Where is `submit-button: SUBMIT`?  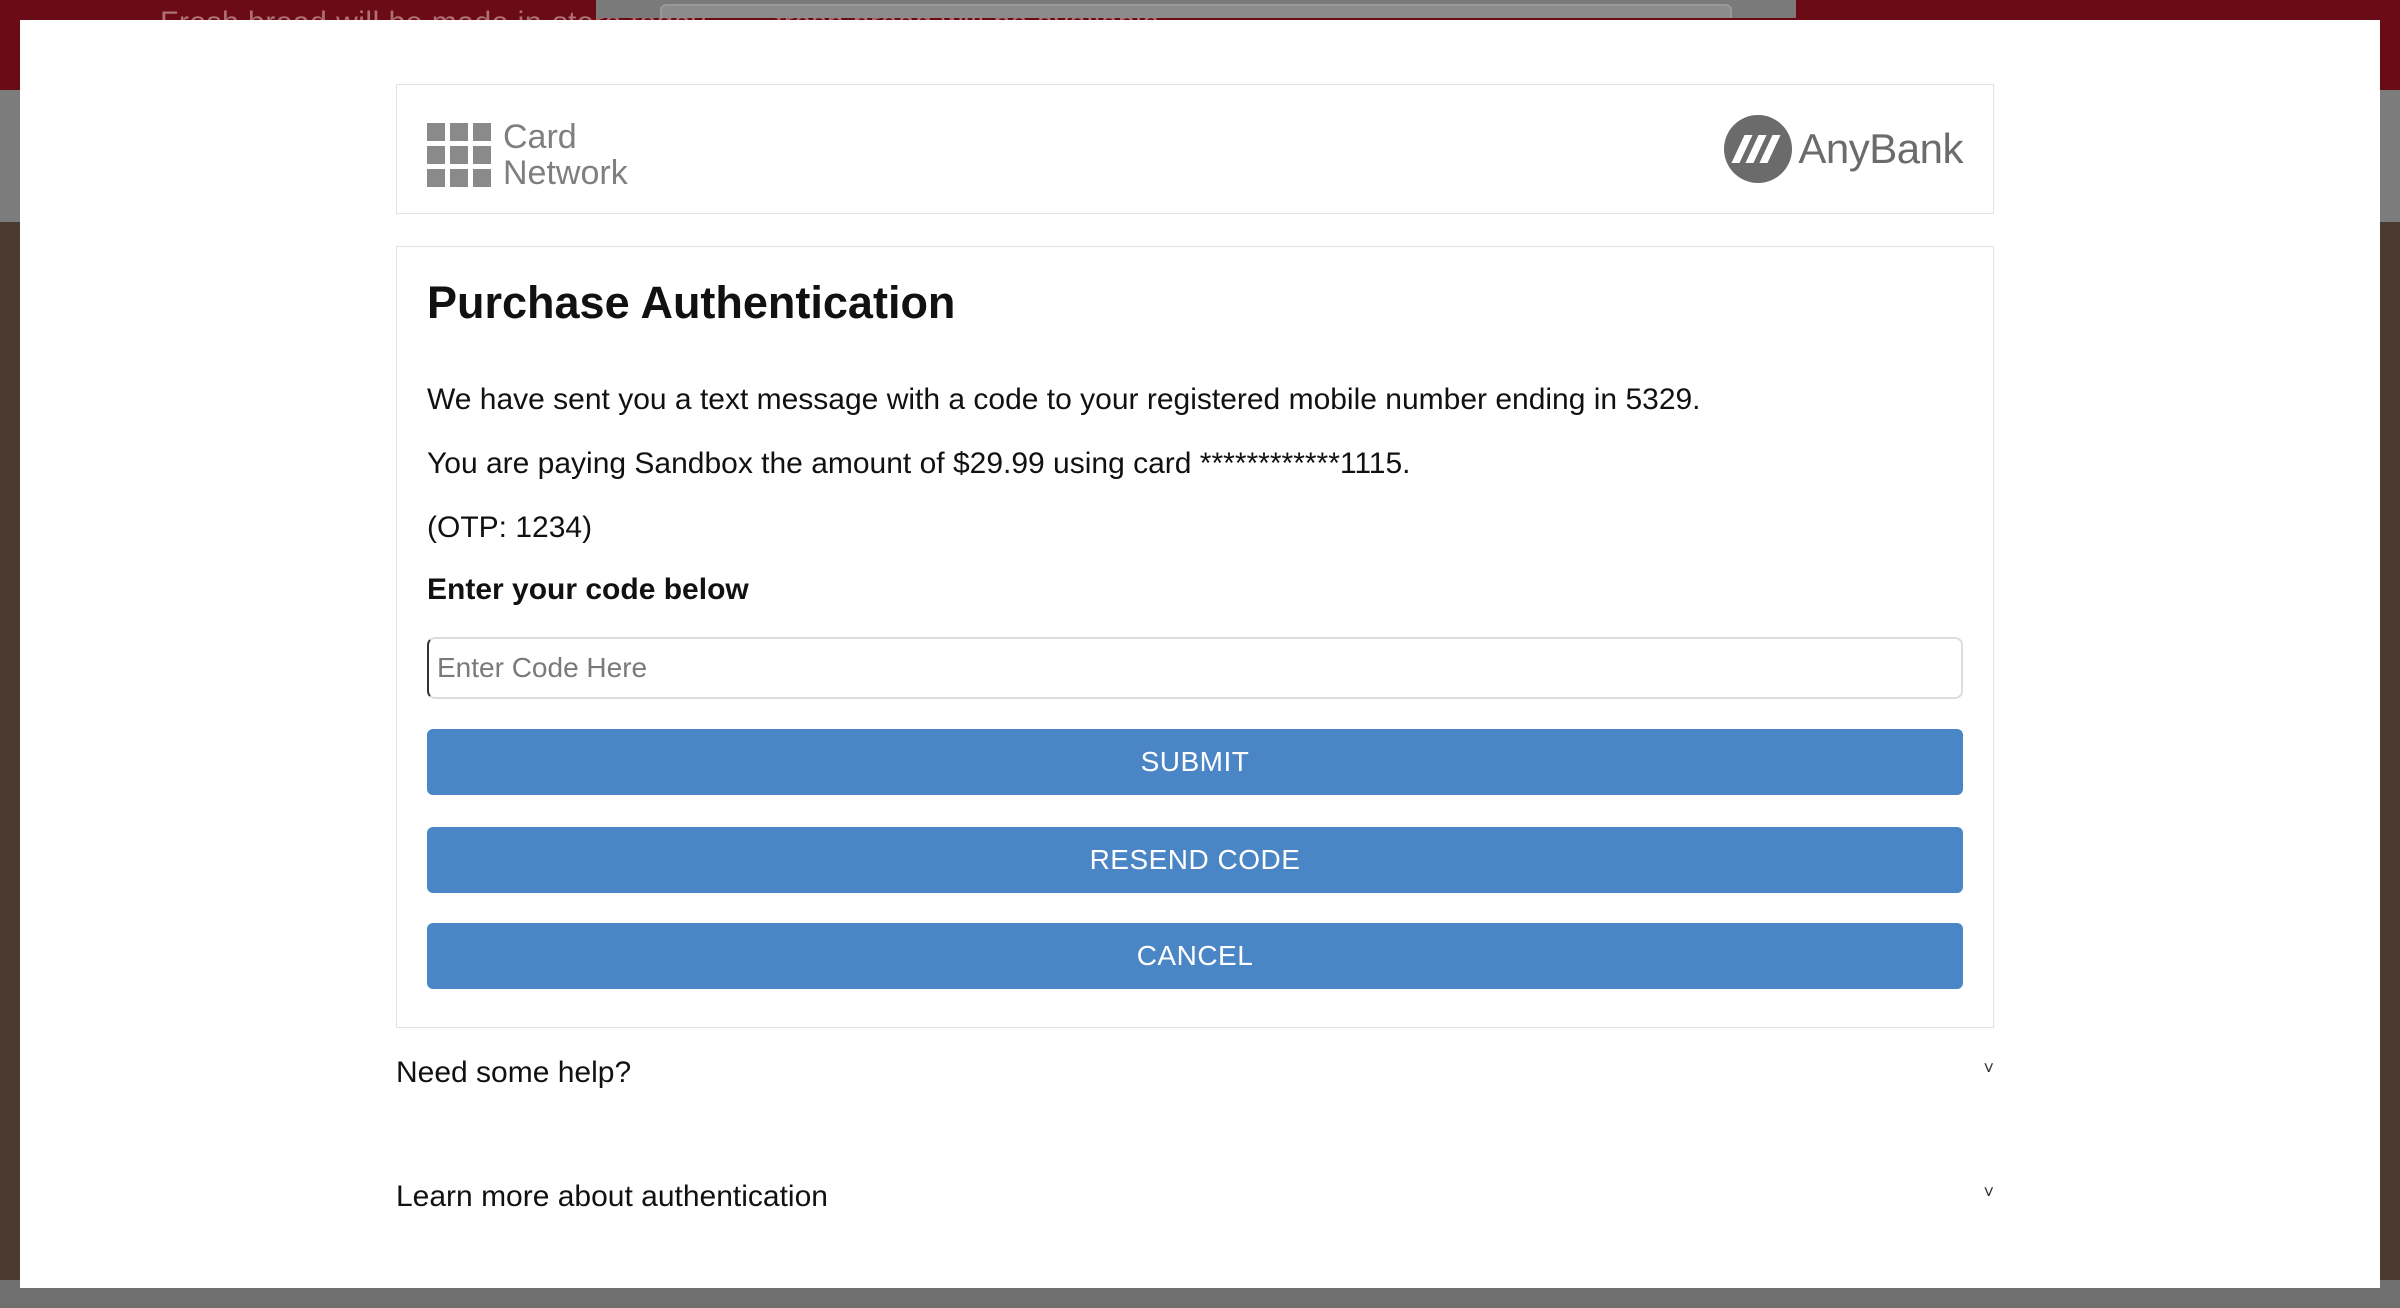 submit-button: SUBMIT is located at coordinates (1195, 762).